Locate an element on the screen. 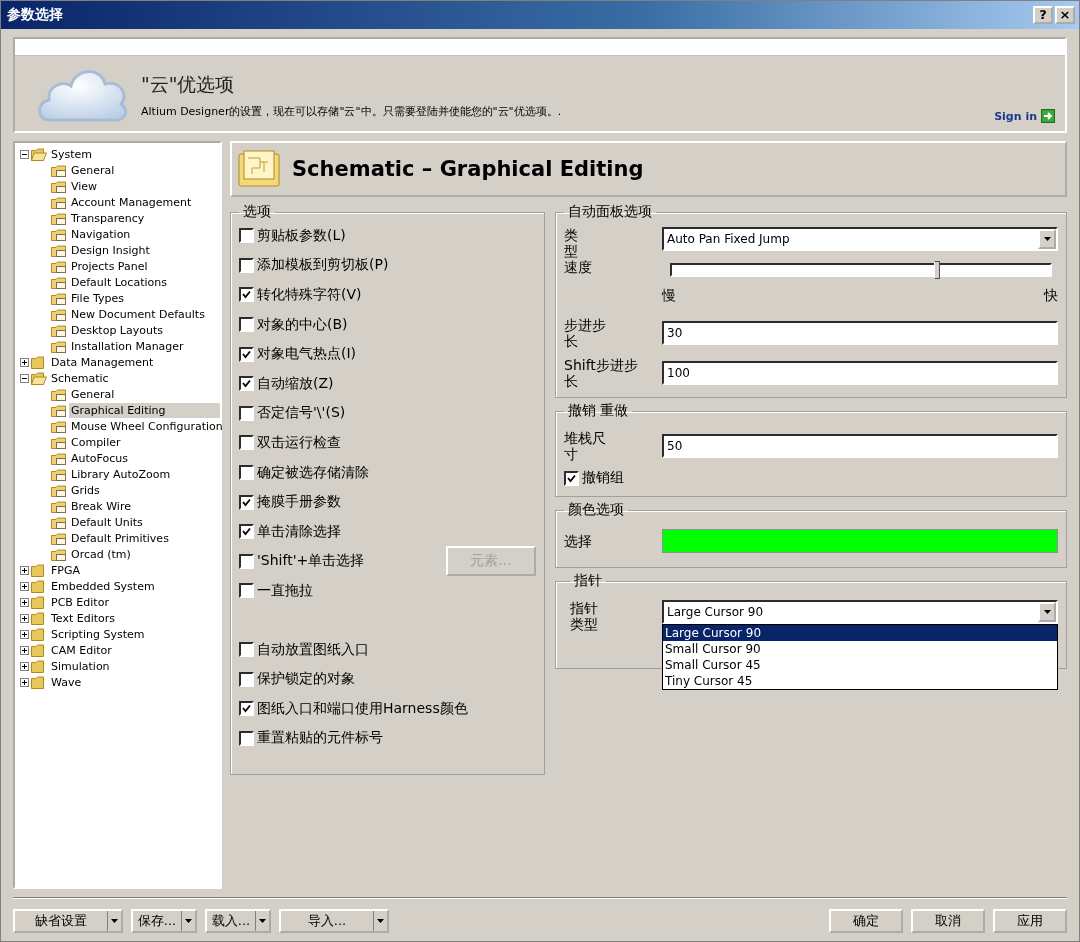 The image size is (1080, 942). tree-item: Projects Panel is located at coordinates (109, 266).